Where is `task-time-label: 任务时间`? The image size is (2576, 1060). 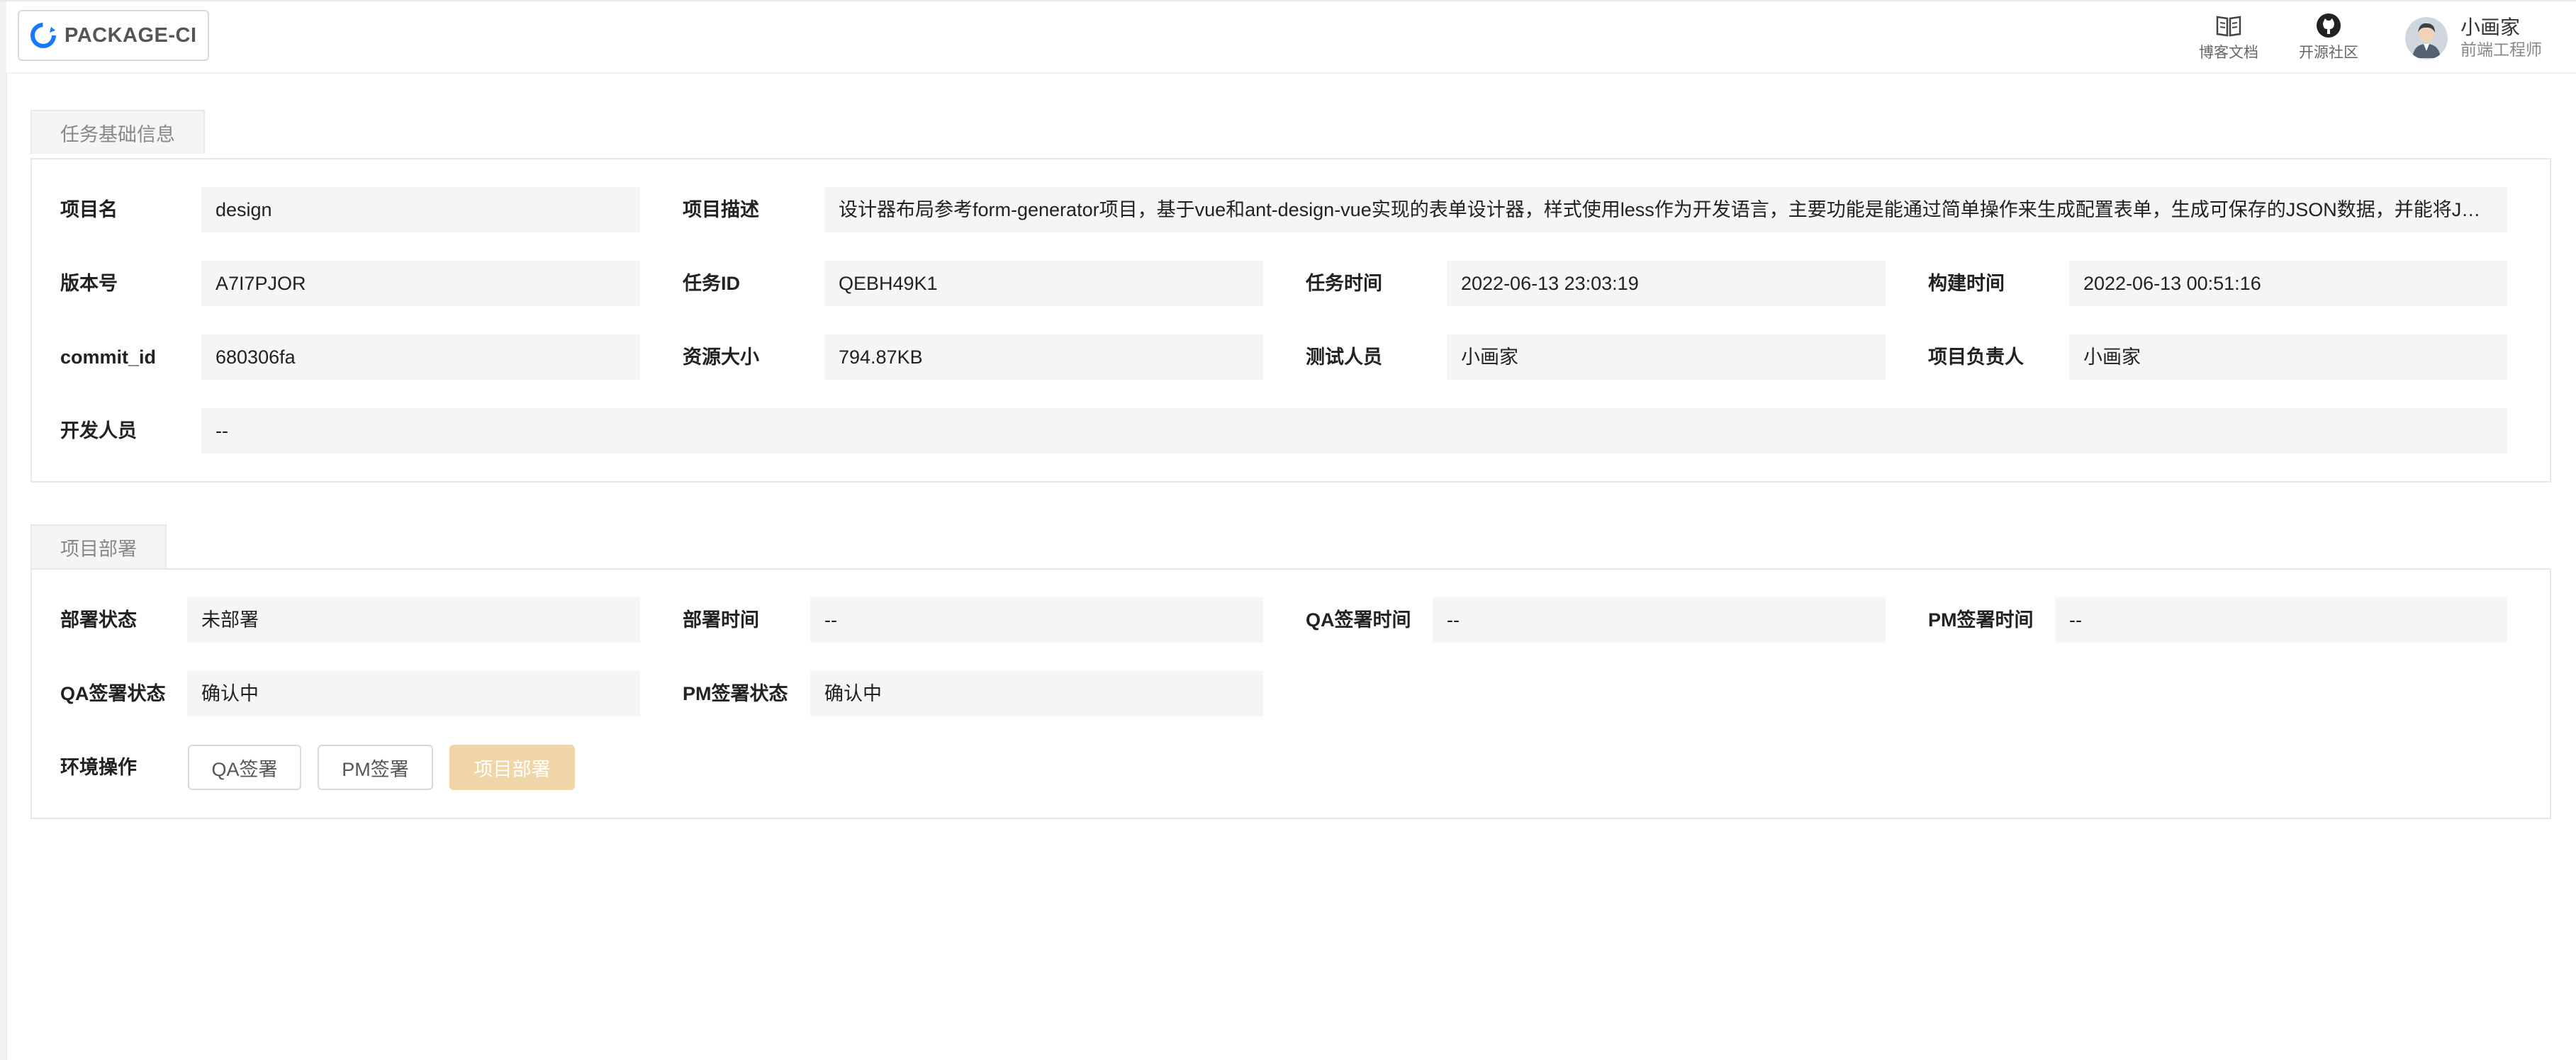
task-time-label: 任务时间 is located at coordinates (1344, 283).